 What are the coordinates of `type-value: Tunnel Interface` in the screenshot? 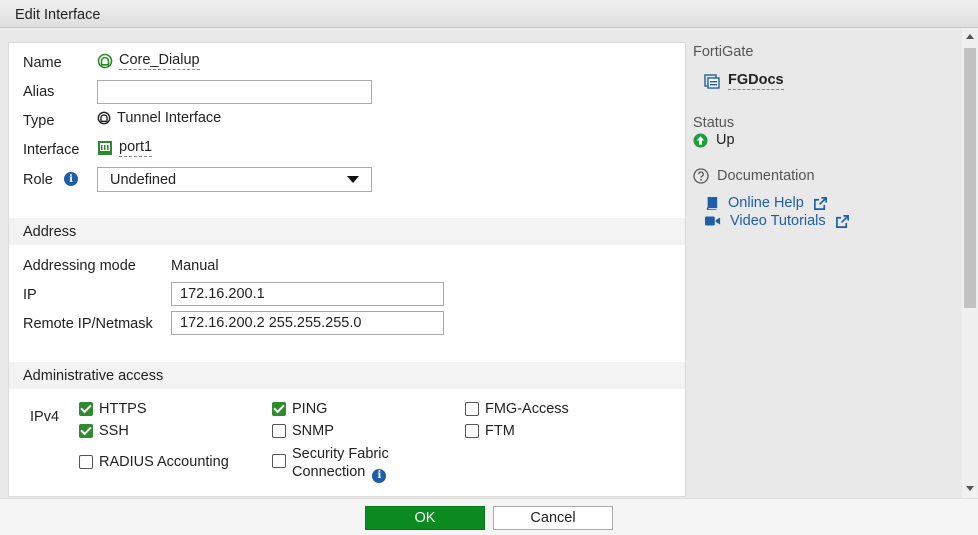 It's located at (159, 118).